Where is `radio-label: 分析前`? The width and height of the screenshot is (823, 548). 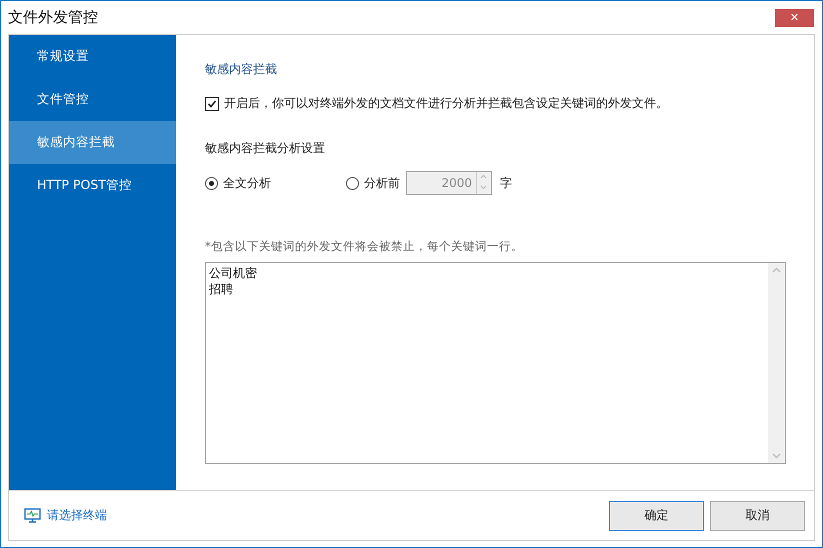
radio-label: 分析前 is located at coordinates (382, 183).